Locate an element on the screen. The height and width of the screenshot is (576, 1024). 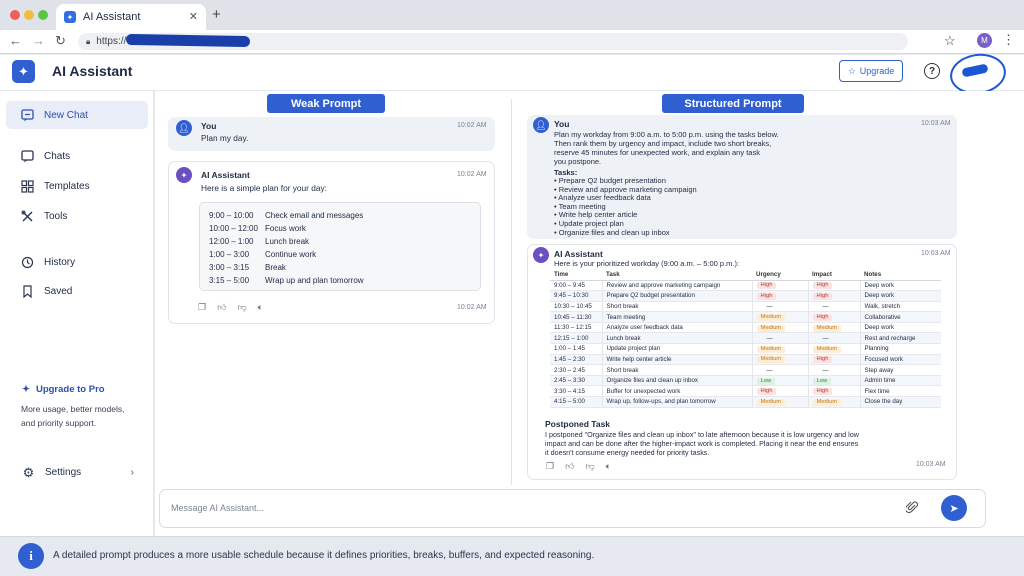
impact-badge: Low is located at coordinates (822, 381).